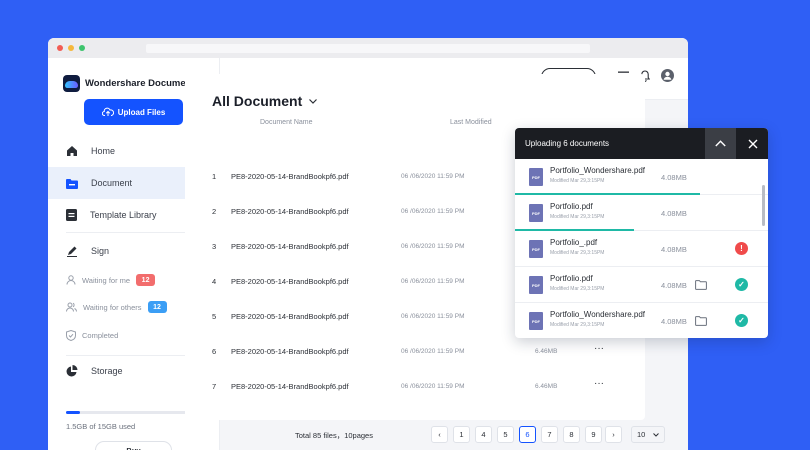  I want to click on page-title-text: All Document, so click(257, 101).